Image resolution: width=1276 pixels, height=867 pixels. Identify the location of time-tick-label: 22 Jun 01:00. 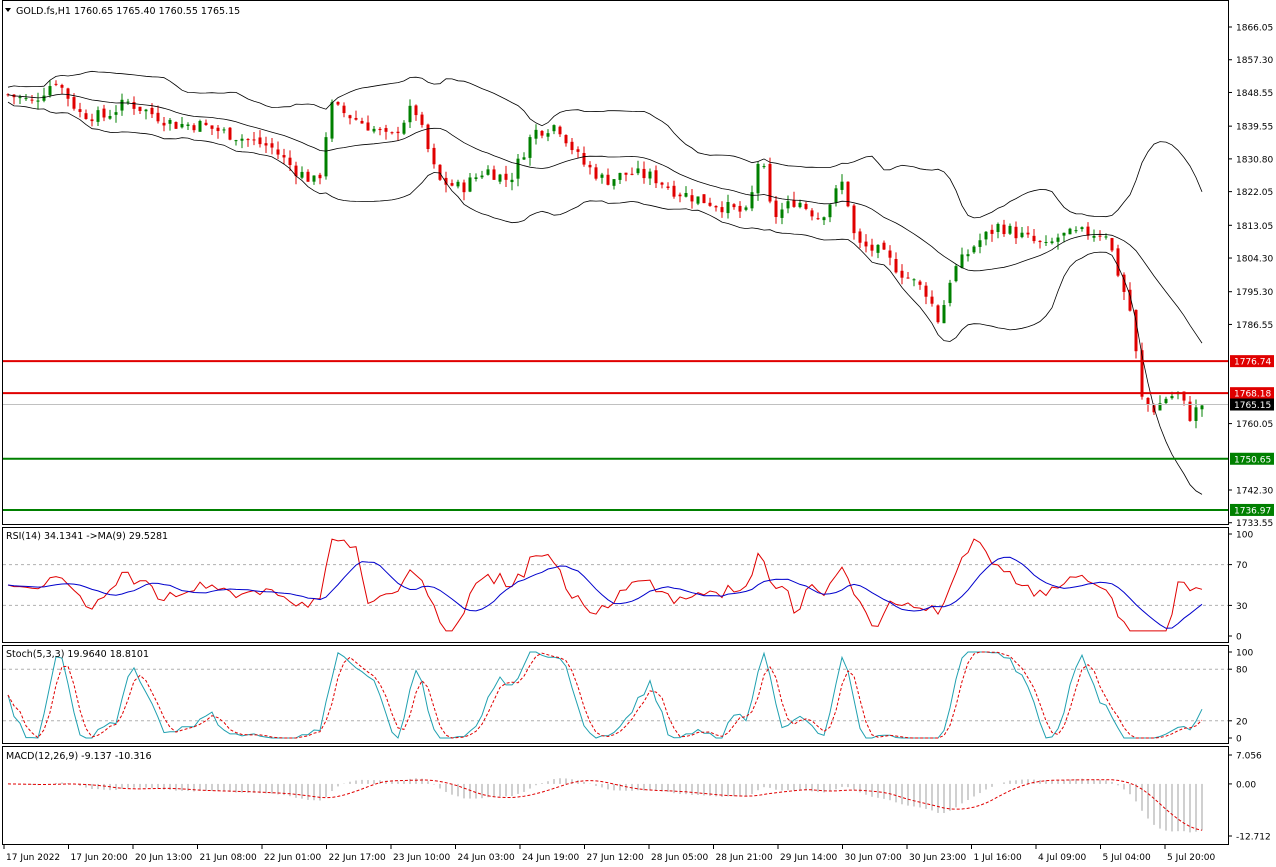
(292, 858).